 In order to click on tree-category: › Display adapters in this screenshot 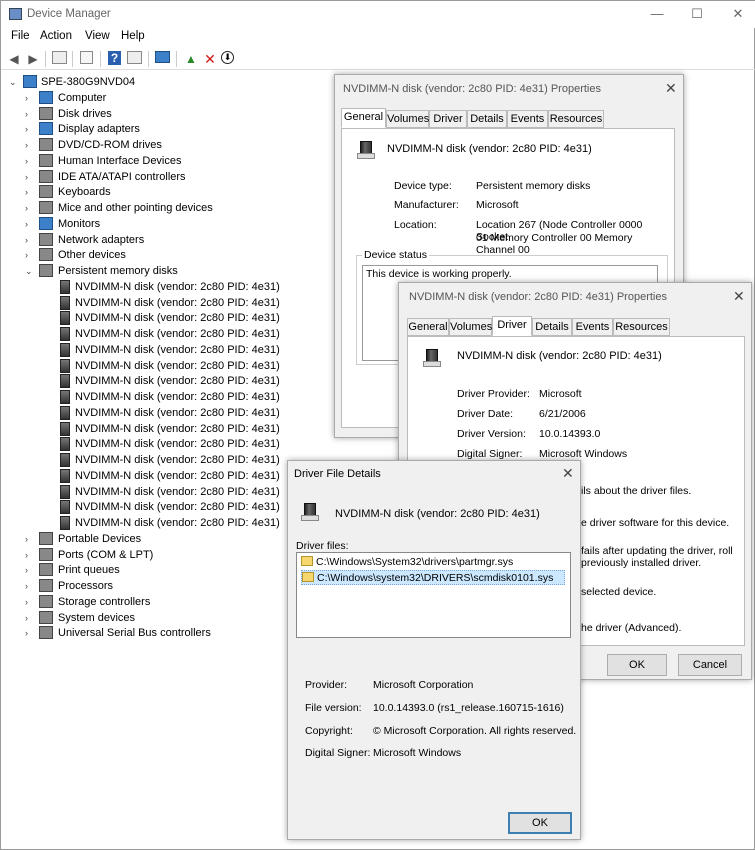, I will do `click(166, 129)`.